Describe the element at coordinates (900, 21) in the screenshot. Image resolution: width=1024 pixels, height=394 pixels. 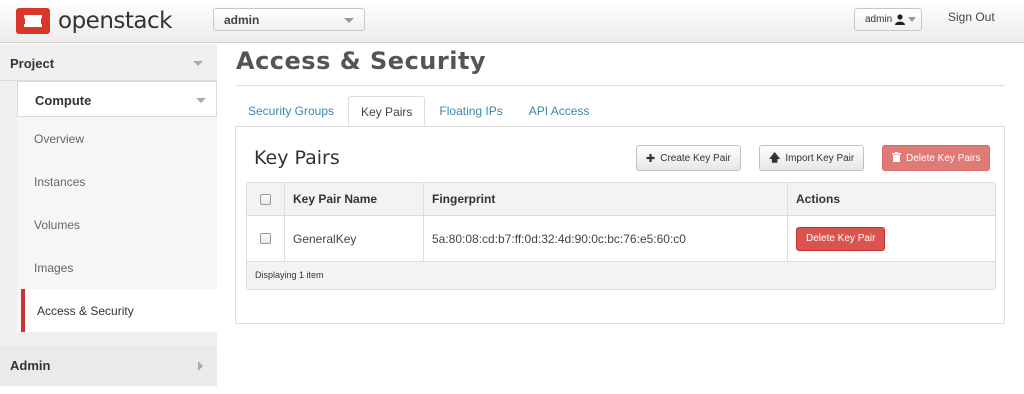
I see `user-icon` at that location.